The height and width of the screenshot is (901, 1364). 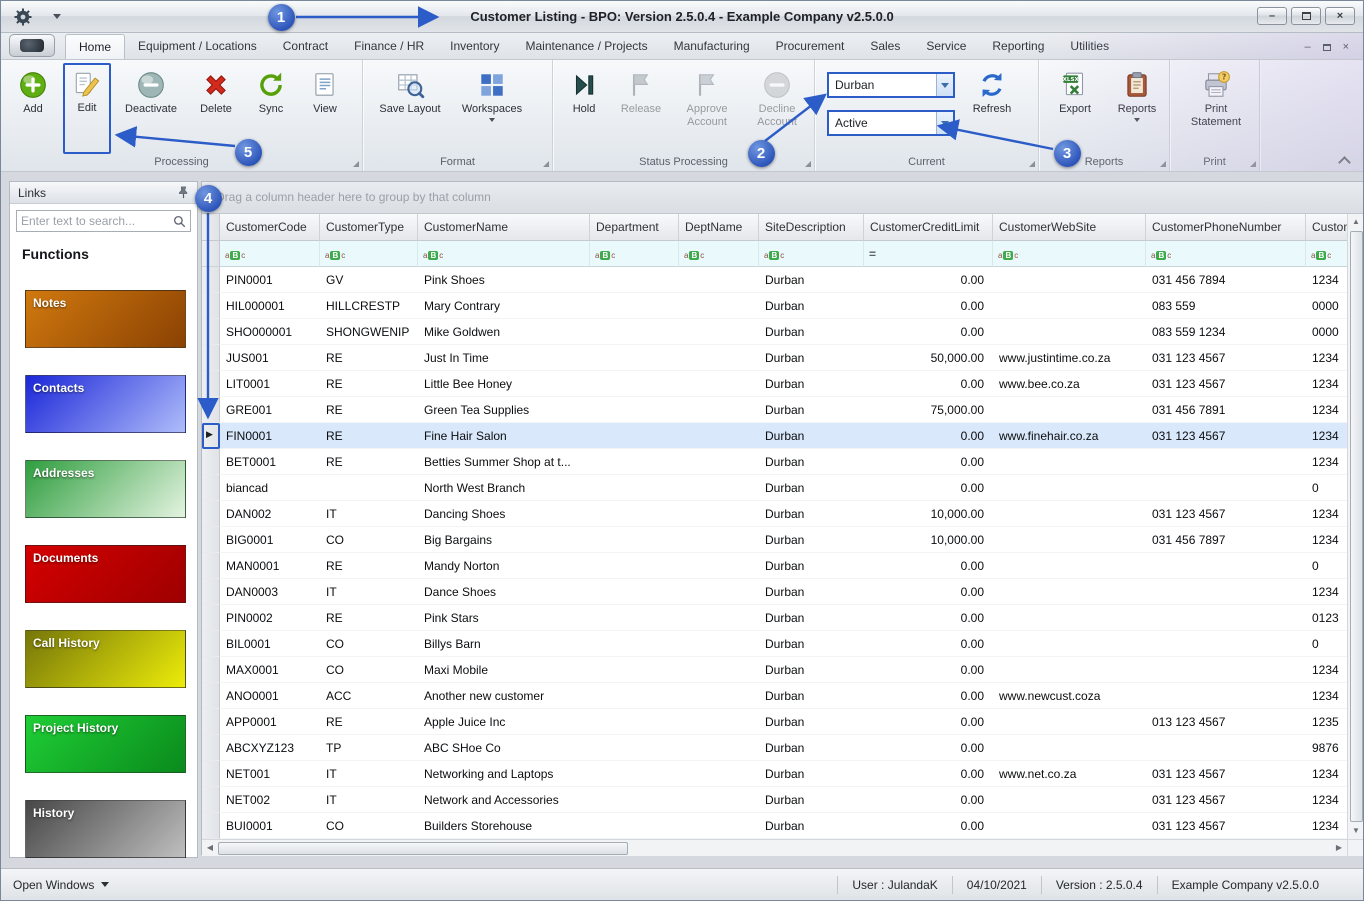 I want to click on column-header-department: Department, so click(x=634, y=227).